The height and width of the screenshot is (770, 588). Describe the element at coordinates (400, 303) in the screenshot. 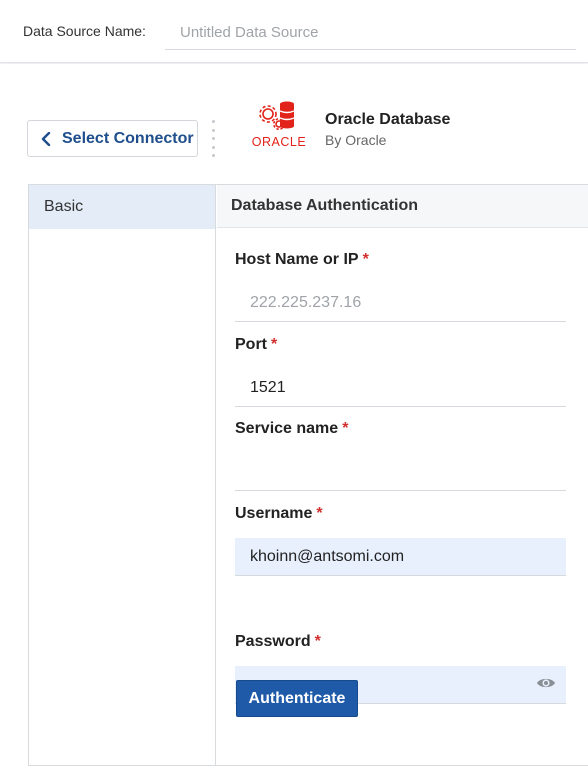

I see `host-input` at that location.